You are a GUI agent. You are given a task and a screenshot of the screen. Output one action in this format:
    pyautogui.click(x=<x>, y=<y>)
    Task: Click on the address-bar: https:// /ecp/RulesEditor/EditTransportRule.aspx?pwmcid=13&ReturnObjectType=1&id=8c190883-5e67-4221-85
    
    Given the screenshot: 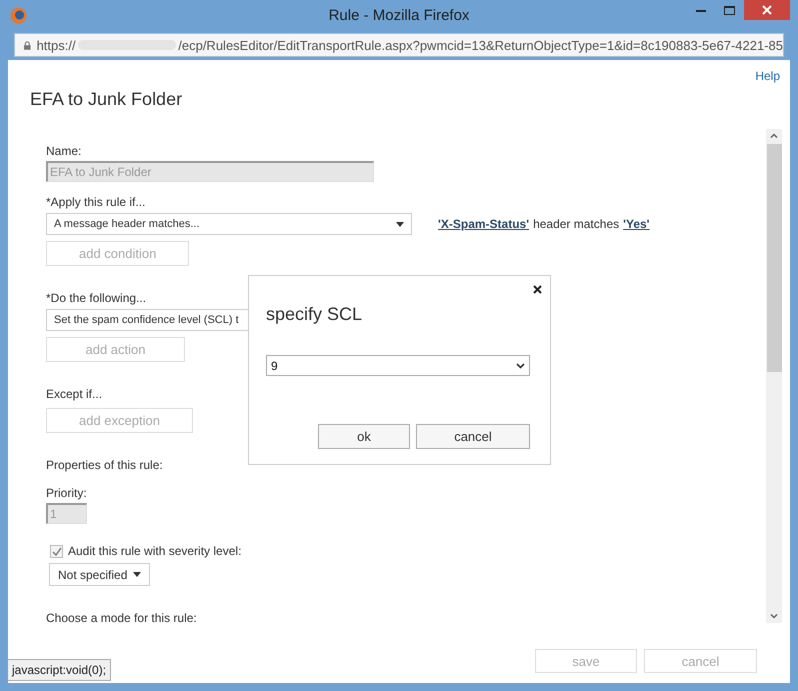 What is the action you would take?
    pyautogui.click(x=399, y=45)
    